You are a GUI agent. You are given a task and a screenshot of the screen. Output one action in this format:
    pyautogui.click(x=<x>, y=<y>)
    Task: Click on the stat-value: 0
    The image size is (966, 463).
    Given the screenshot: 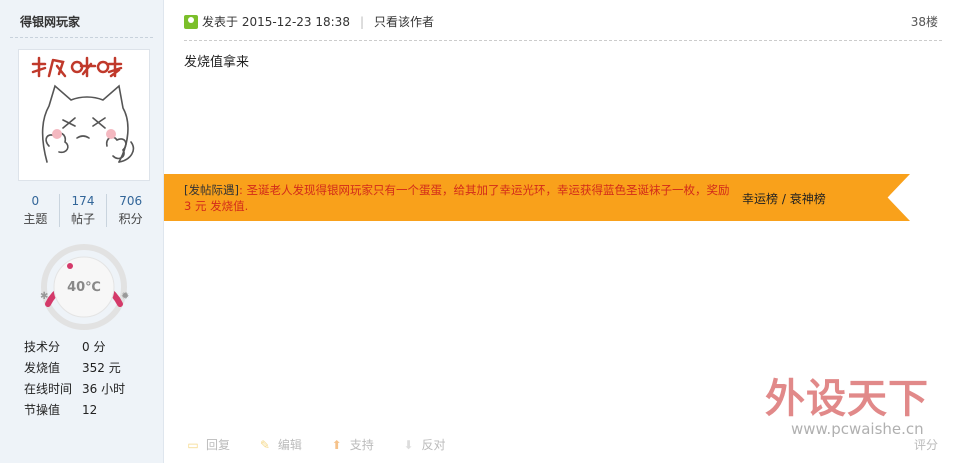 What is the action you would take?
    pyautogui.click(x=35, y=201)
    